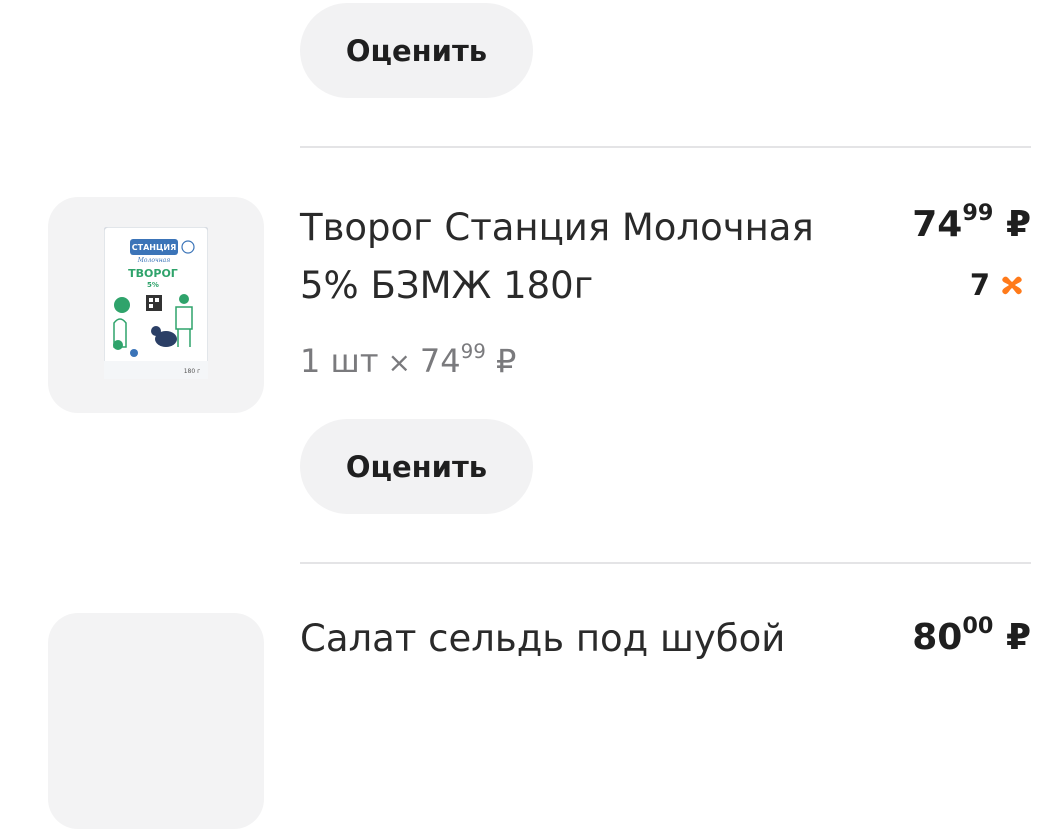 Image resolution: width=1062 pixels, height=829 pixels. Describe the element at coordinates (153, 273) in the screenshot. I see `pack-product: ТВОРОГ` at that location.